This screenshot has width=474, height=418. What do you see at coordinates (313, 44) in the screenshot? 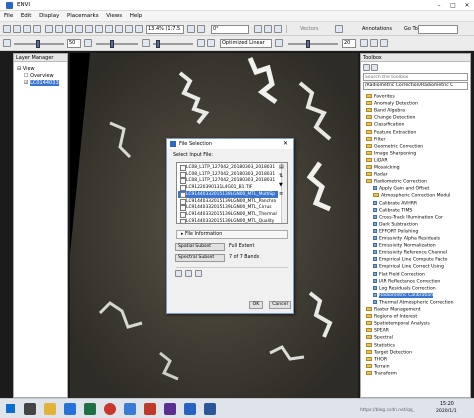
I see `stretch-slider` at bounding box center [313, 44].